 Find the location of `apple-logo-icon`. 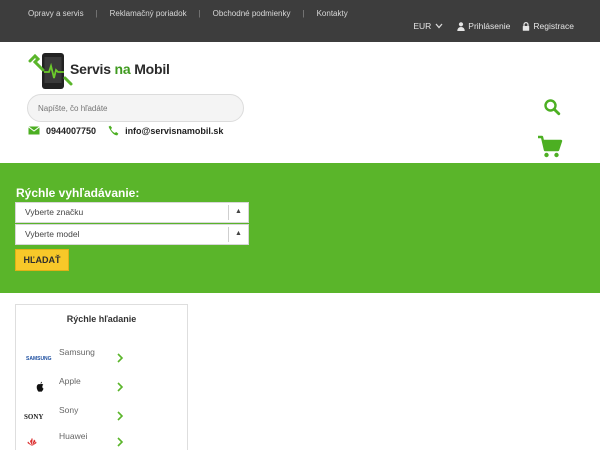

apple-logo-icon is located at coordinates (40, 386).